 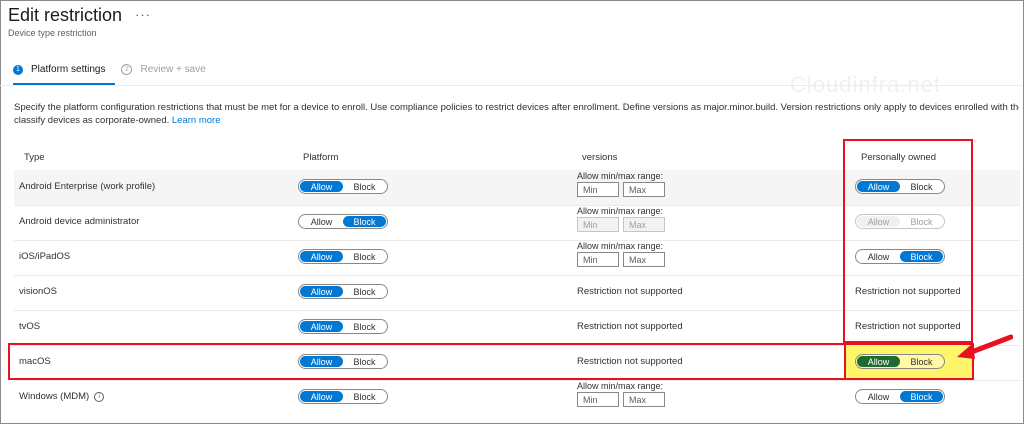 I want to click on row-type: tvOS, so click(x=30, y=326).